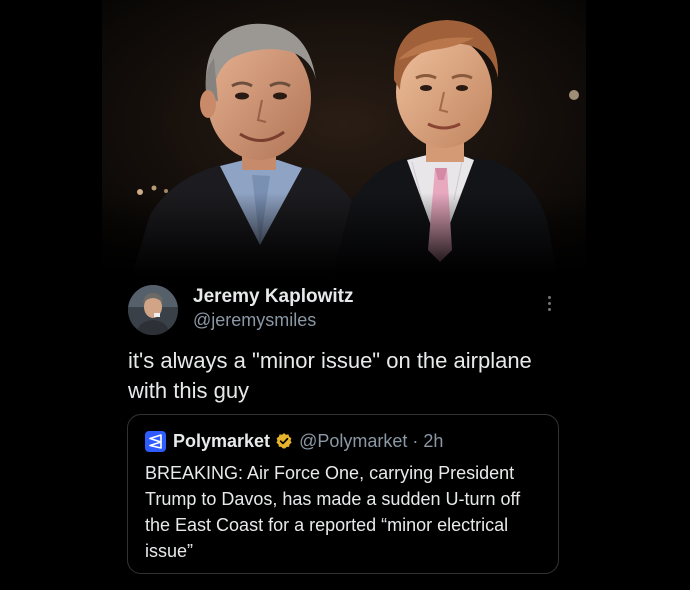 Image resolution: width=690 pixels, height=590 pixels. I want to click on quoted-author-handle: @Polymarket, so click(353, 441).